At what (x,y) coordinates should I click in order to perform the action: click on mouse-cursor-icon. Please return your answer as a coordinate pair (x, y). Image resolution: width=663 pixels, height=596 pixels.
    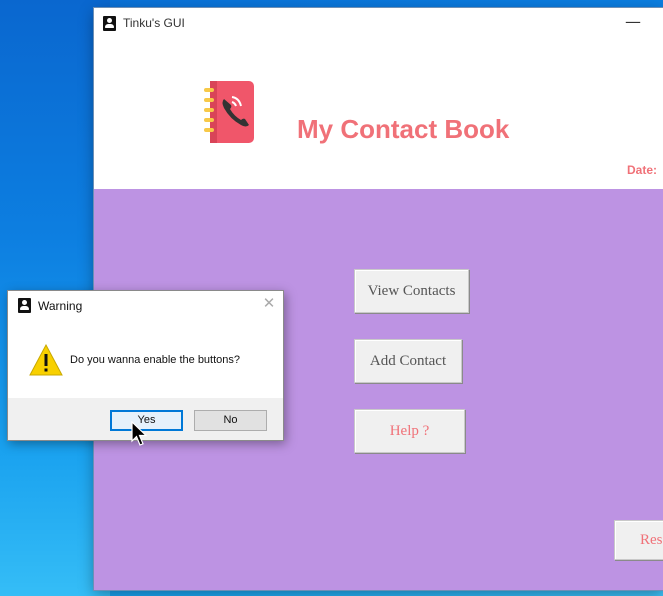
    Looking at the image, I should click on (139, 433).